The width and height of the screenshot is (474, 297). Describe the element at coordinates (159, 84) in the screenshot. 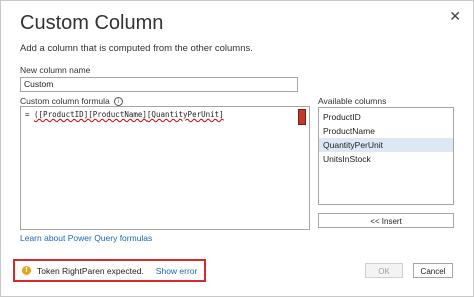

I see `new-column-name-input: Custom` at that location.